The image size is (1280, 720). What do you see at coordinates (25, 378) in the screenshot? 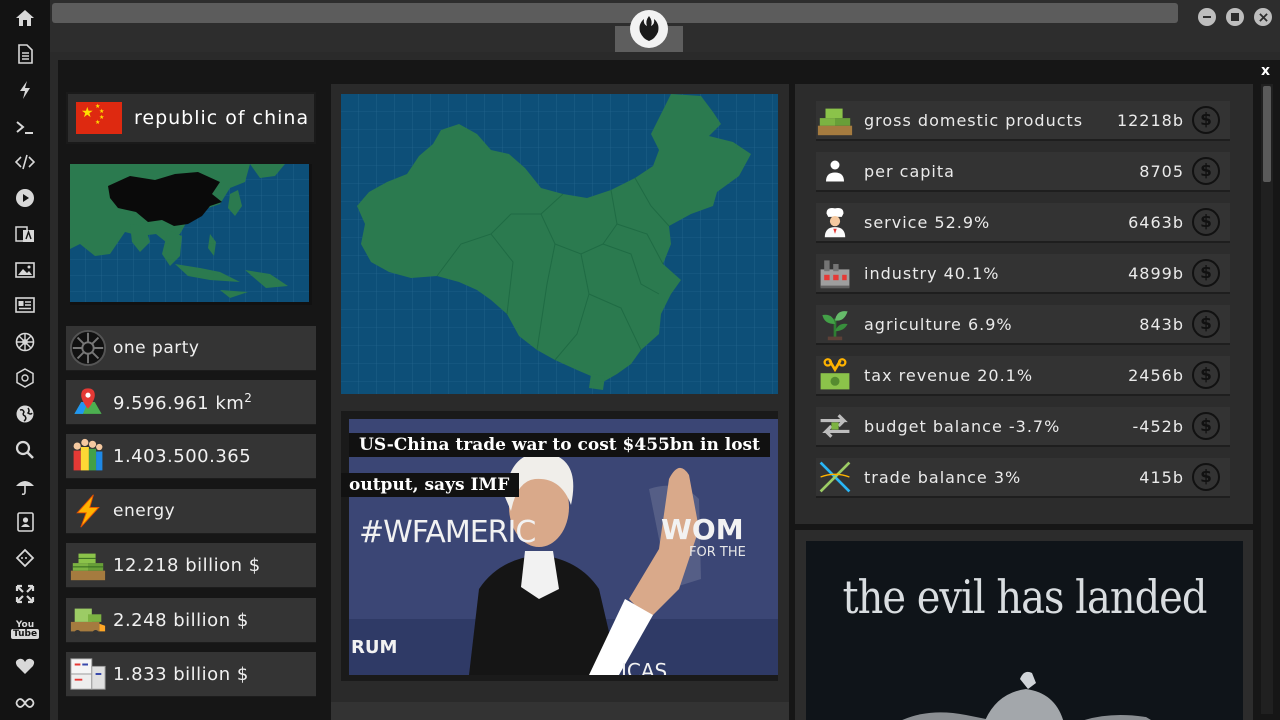
I see `galactic-republic-icon` at bounding box center [25, 378].